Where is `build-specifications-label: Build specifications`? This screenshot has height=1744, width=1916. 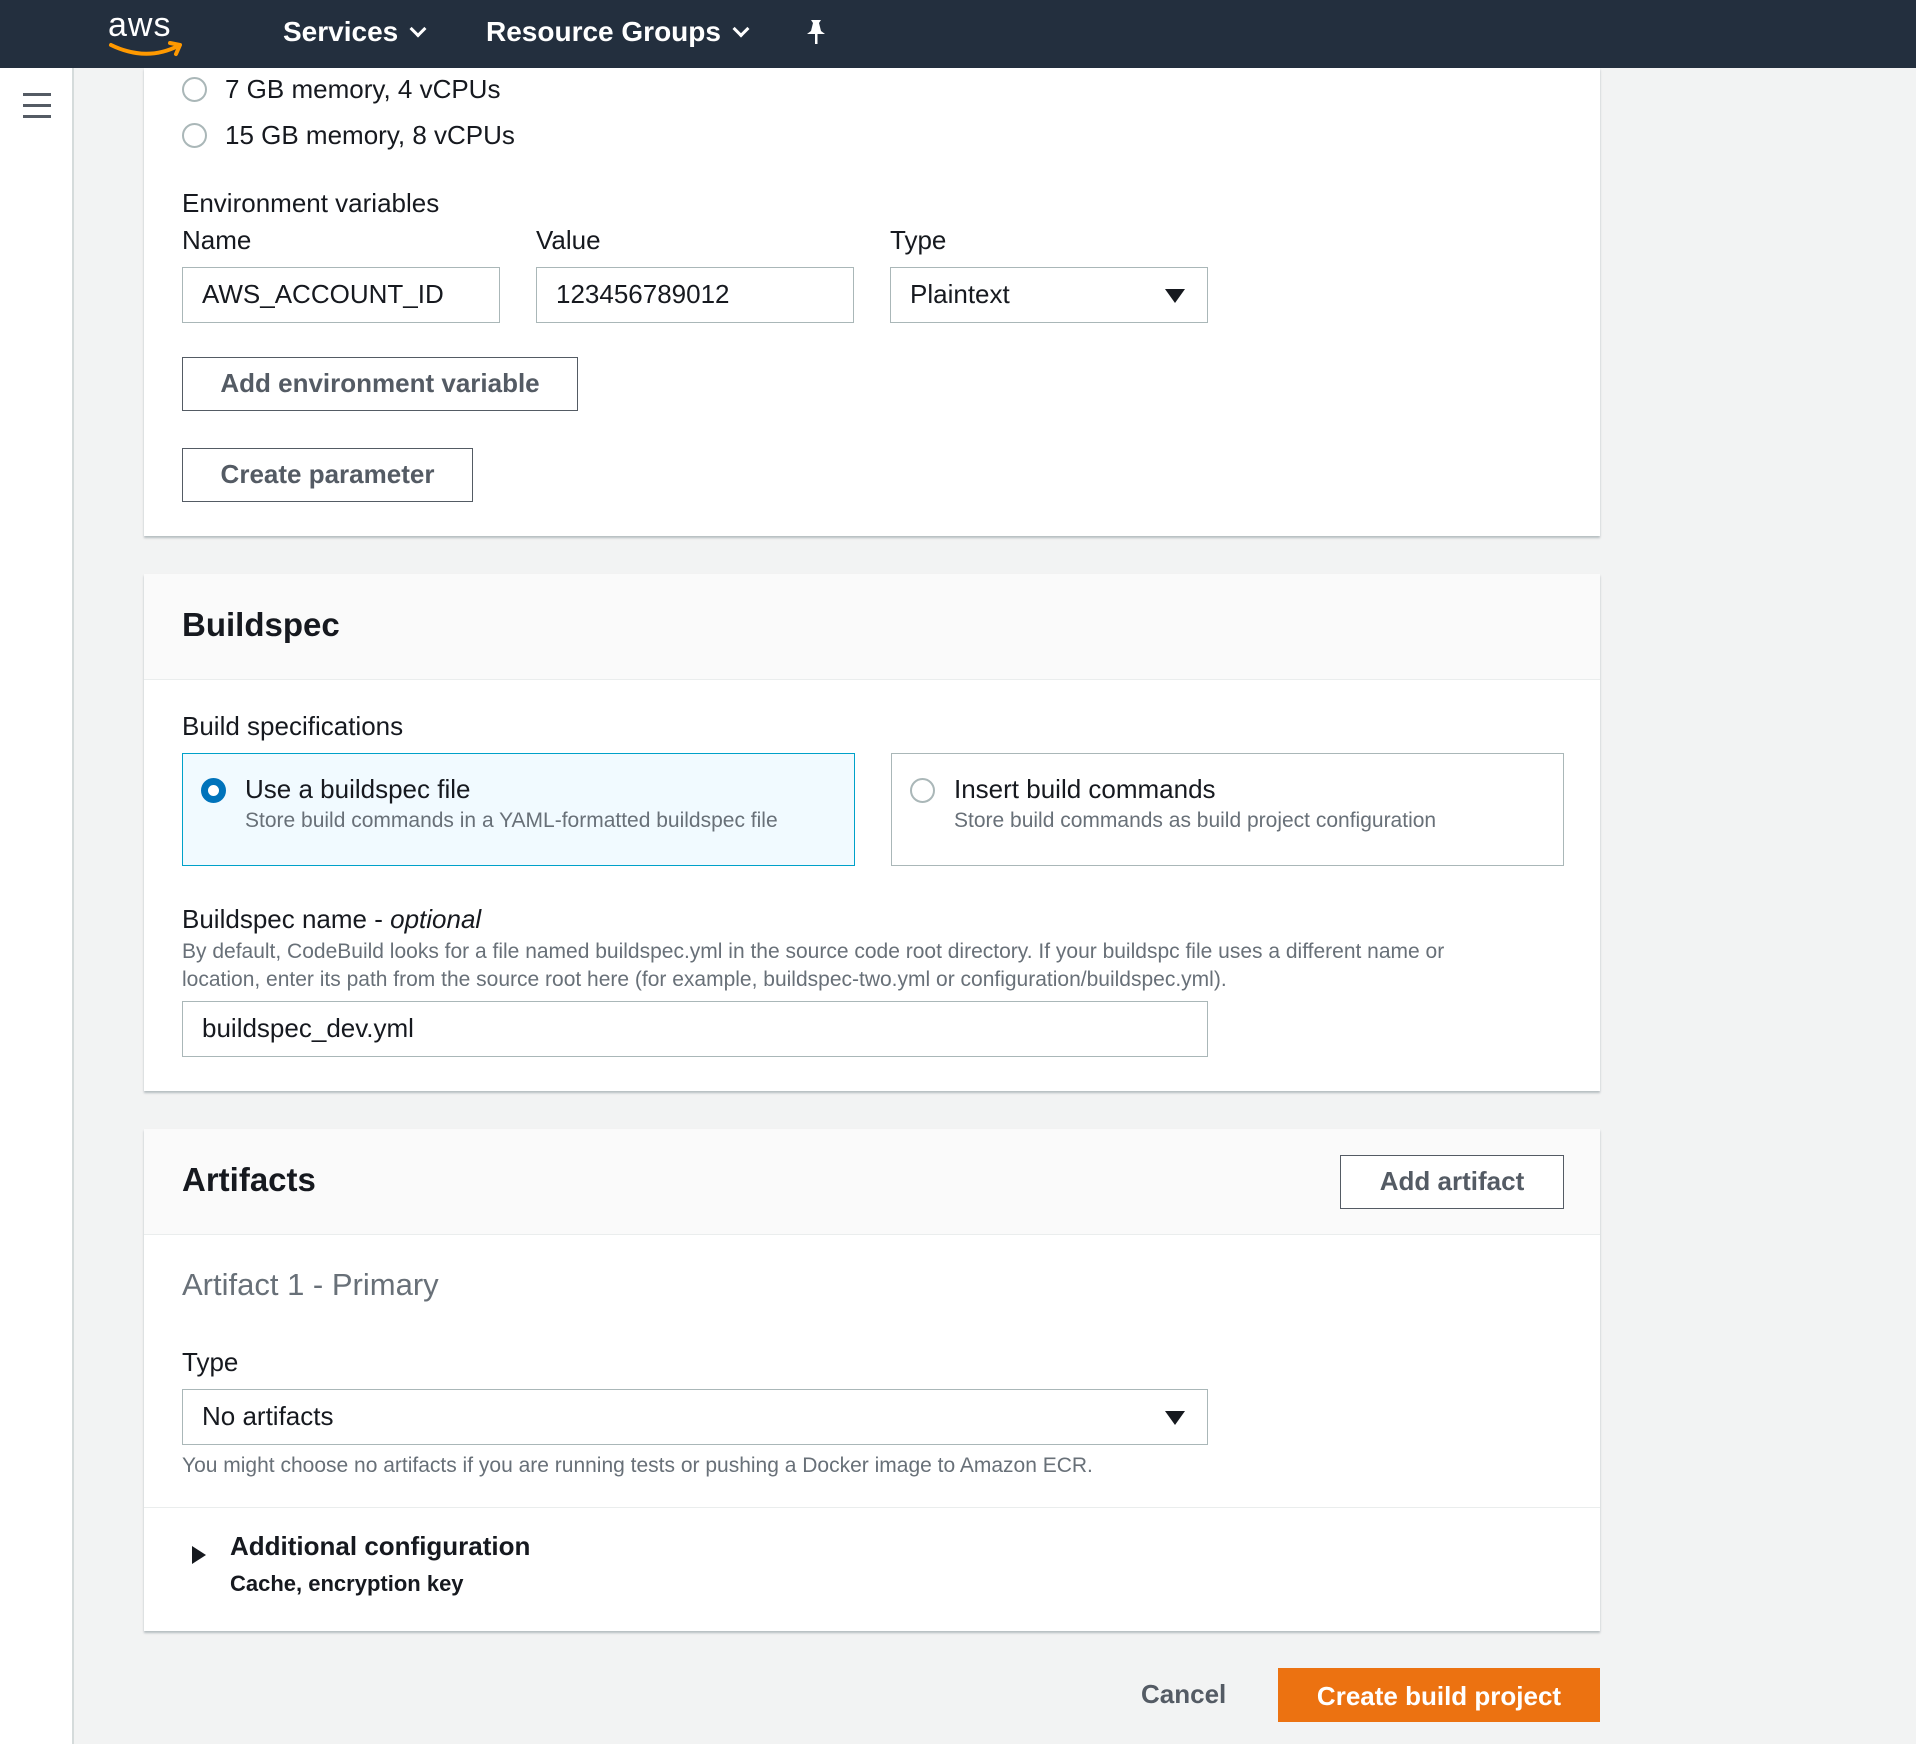 build-specifications-label: Build specifications is located at coordinates (293, 726).